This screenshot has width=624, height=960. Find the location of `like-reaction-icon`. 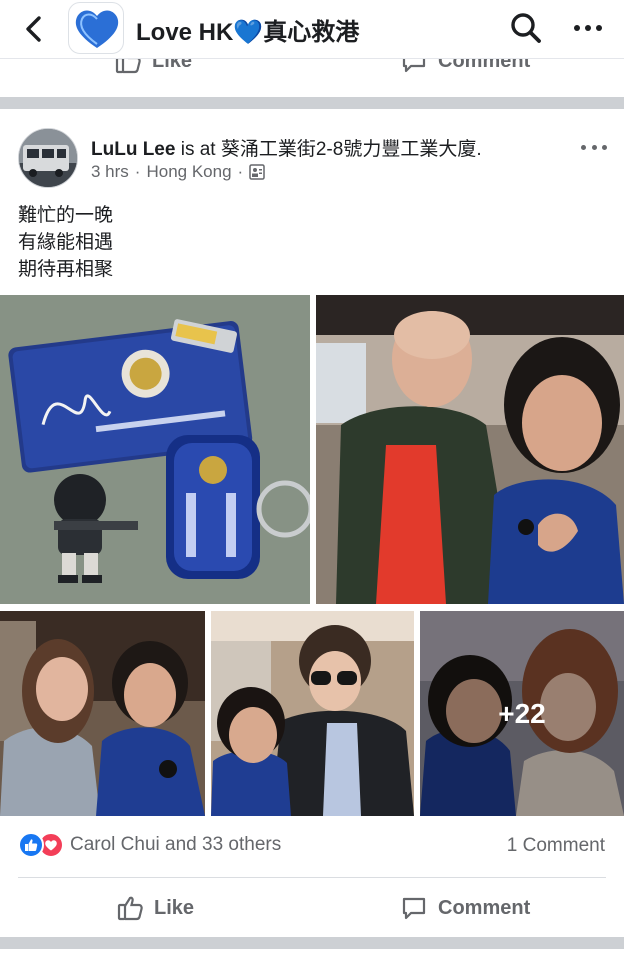

like-reaction-icon is located at coordinates (31, 845).